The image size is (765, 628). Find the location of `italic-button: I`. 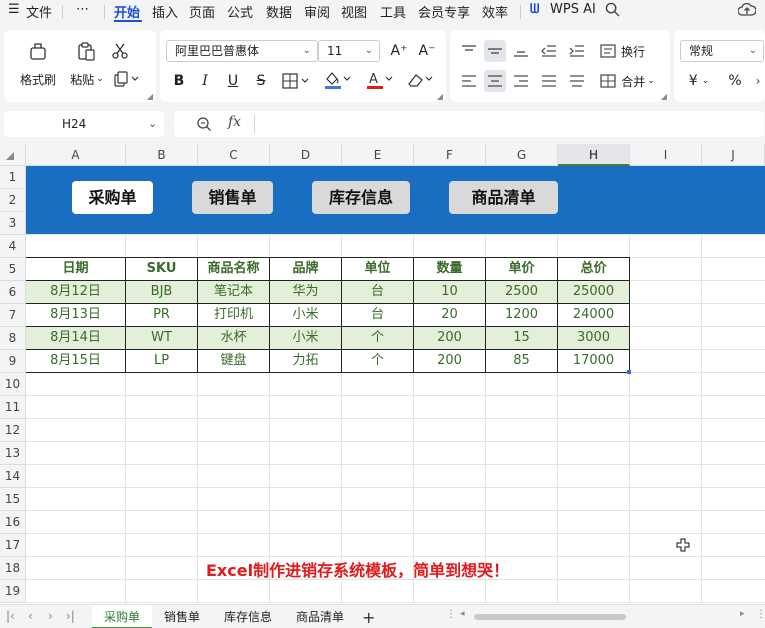

italic-button: I is located at coordinates (205, 81).